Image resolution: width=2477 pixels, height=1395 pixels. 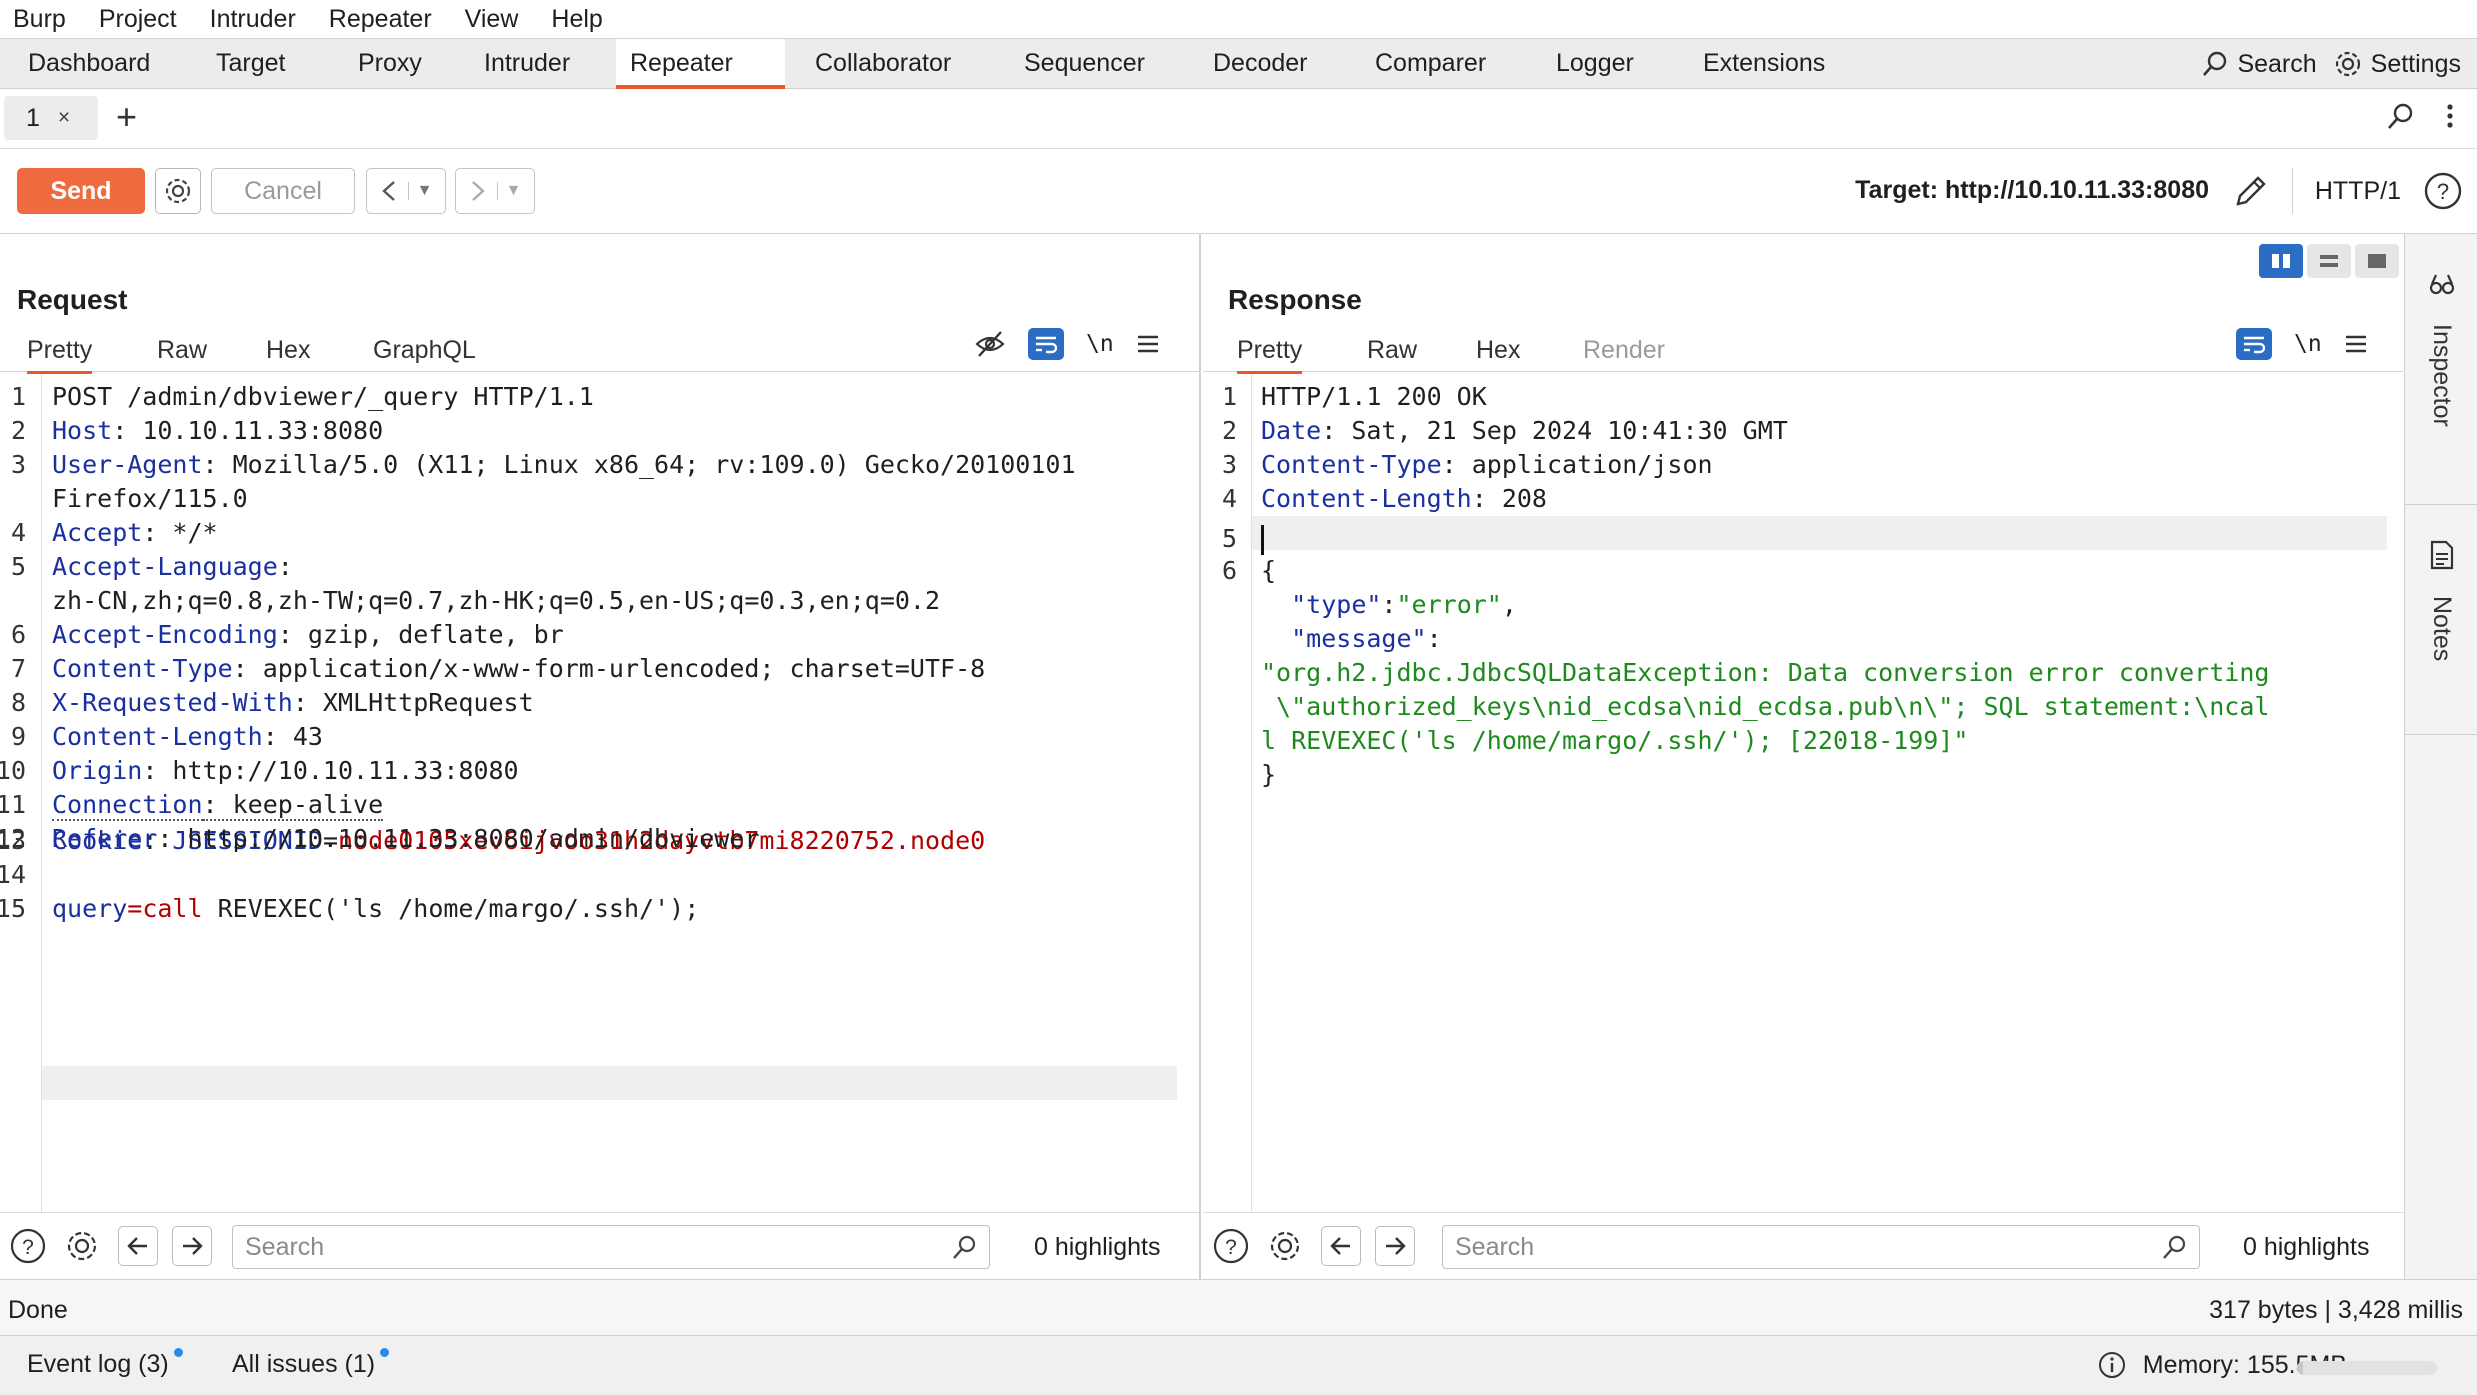 I want to click on tab-logger: Logger, so click(x=1595, y=64).